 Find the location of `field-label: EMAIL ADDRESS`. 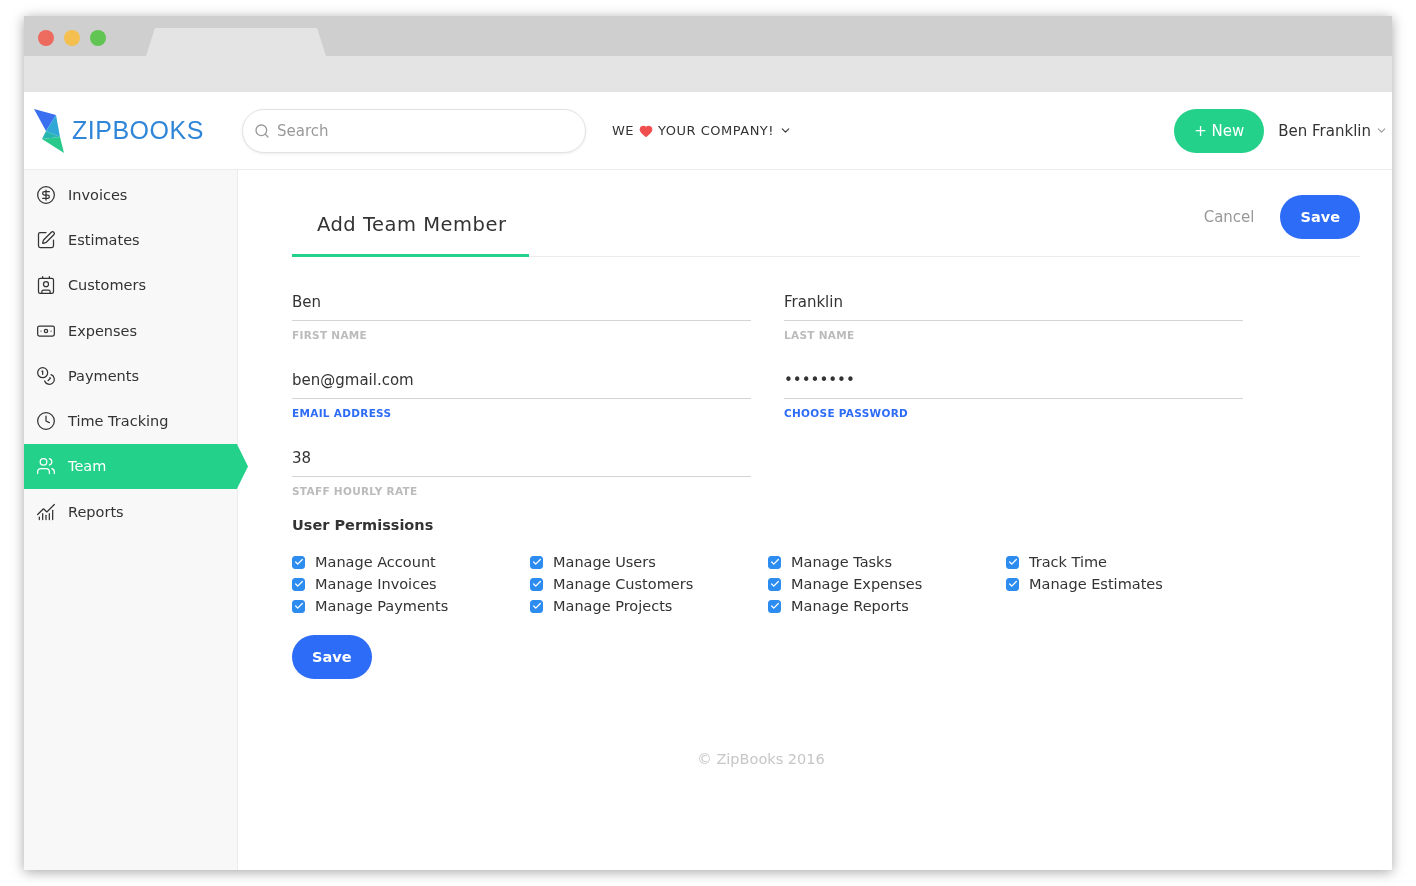

field-label: EMAIL ADDRESS is located at coordinates (342, 413).